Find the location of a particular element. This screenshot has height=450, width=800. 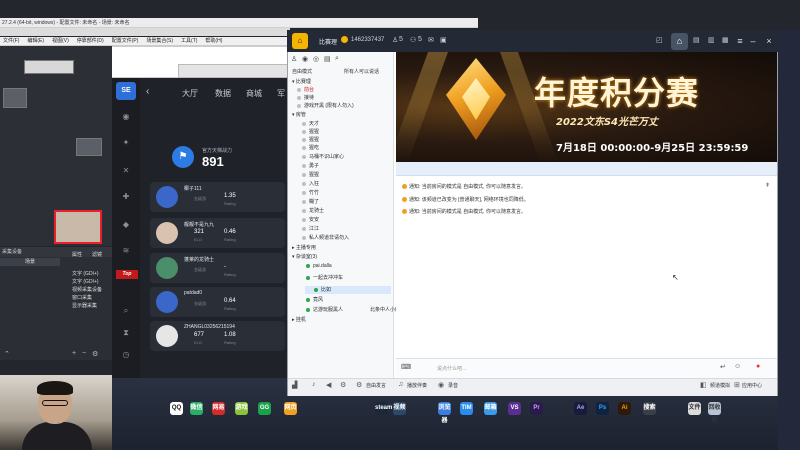

tree-user: 竟风 is located at coordinates (314, 300).